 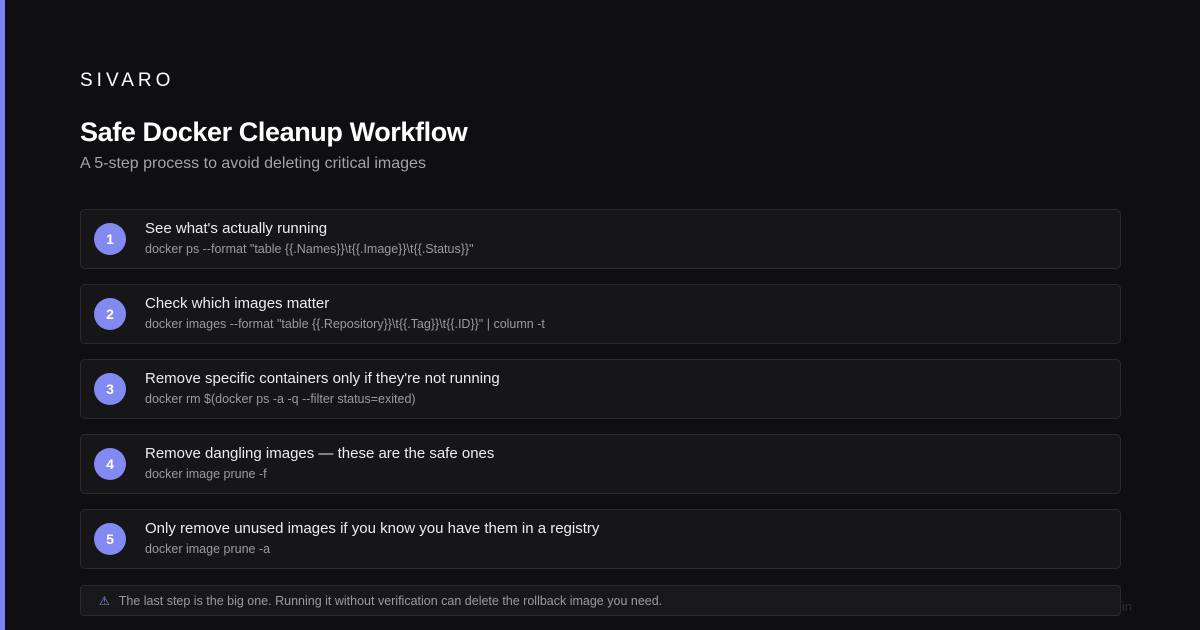 I want to click on step-number-badge: 5, so click(x=110, y=539).